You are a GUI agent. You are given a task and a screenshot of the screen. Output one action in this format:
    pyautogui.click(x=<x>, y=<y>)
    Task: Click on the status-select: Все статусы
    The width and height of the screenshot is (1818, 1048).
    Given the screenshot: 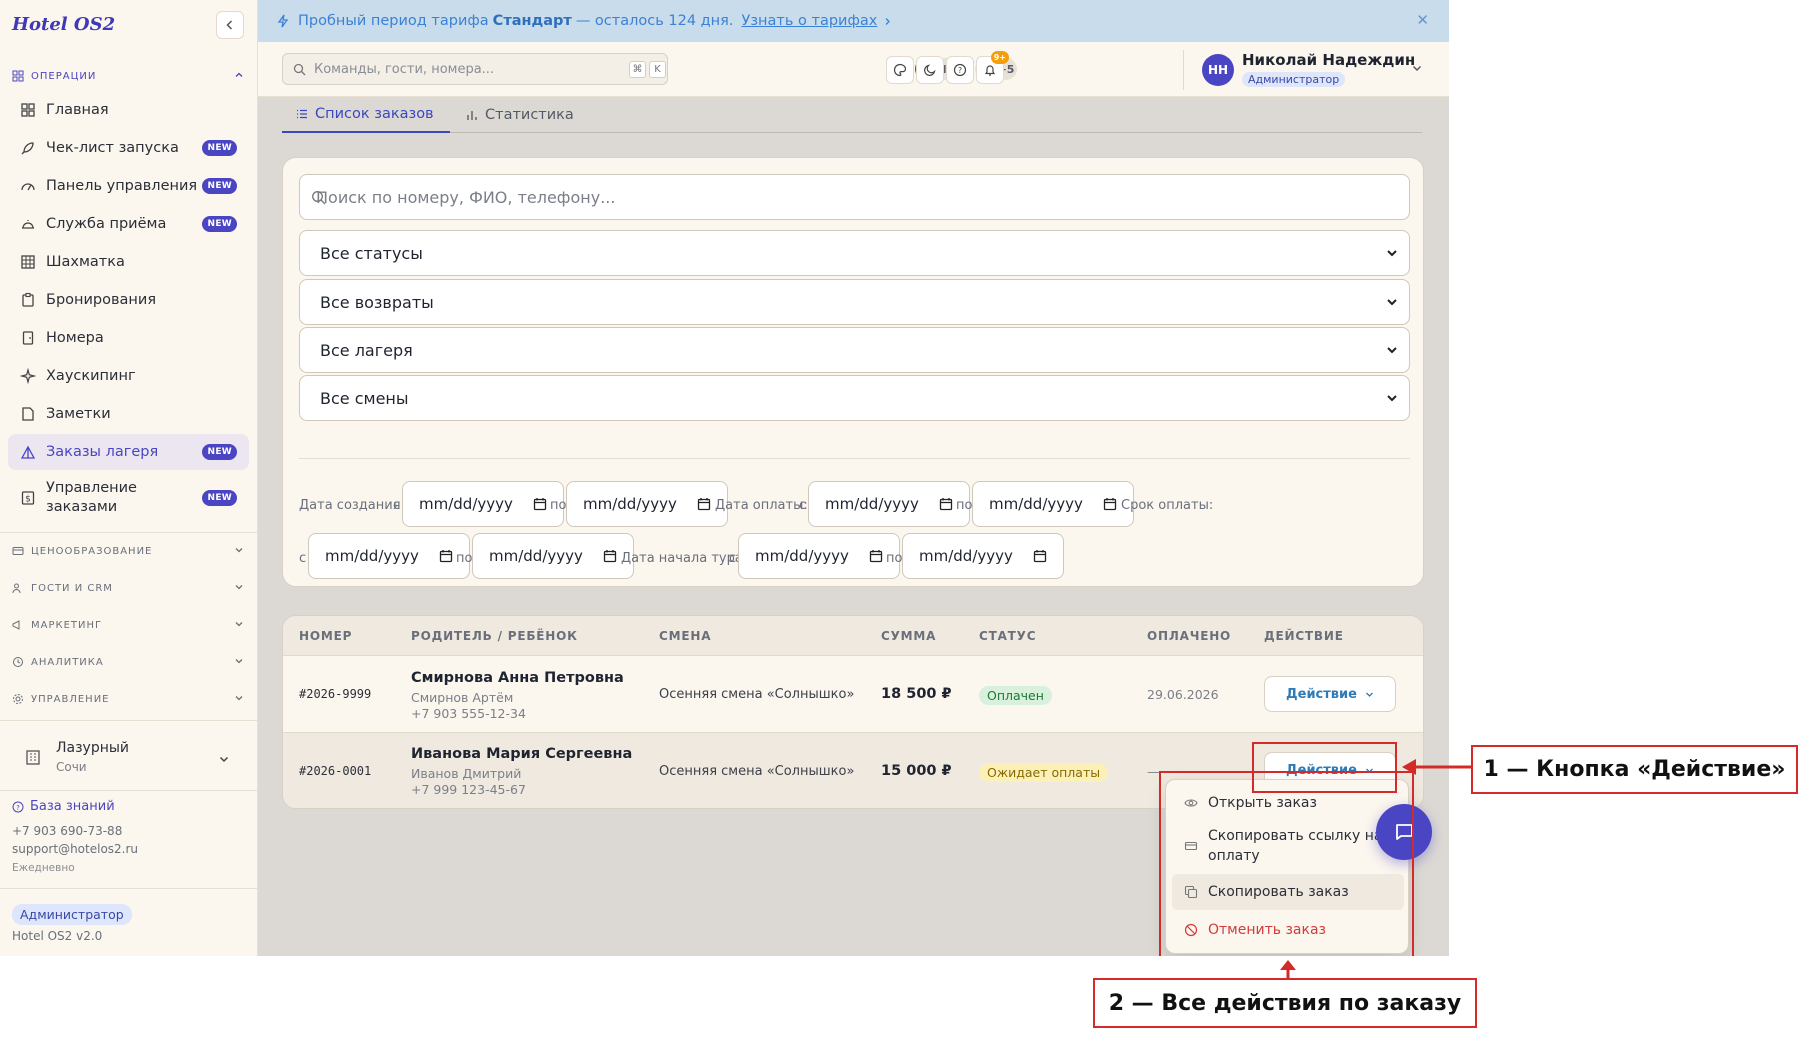 What is the action you would take?
    pyautogui.click(x=854, y=253)
    